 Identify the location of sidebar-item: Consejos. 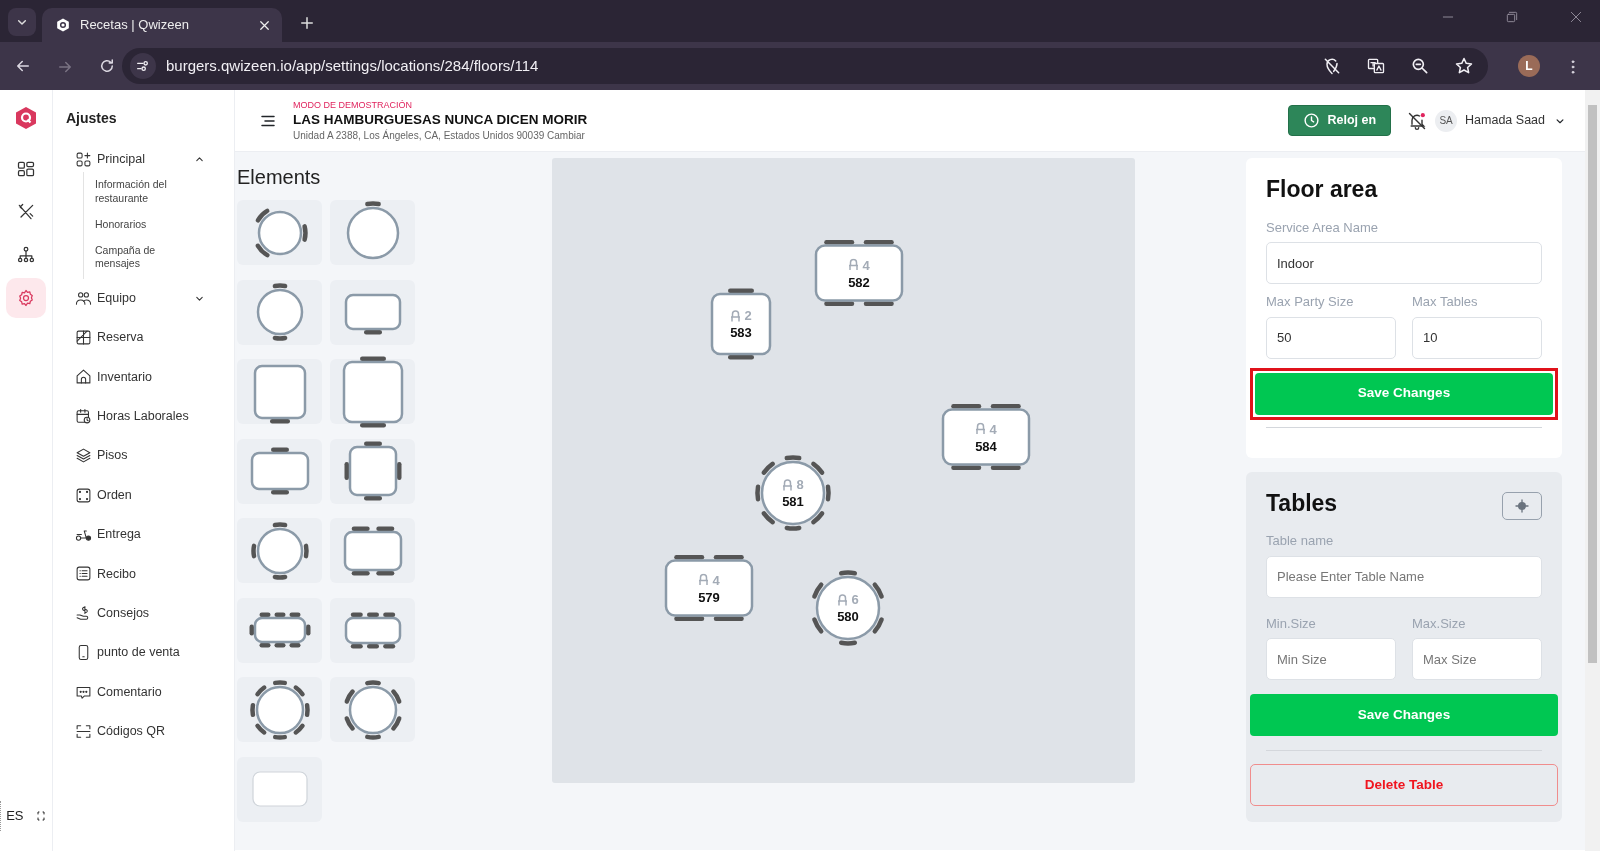
(143, 613).